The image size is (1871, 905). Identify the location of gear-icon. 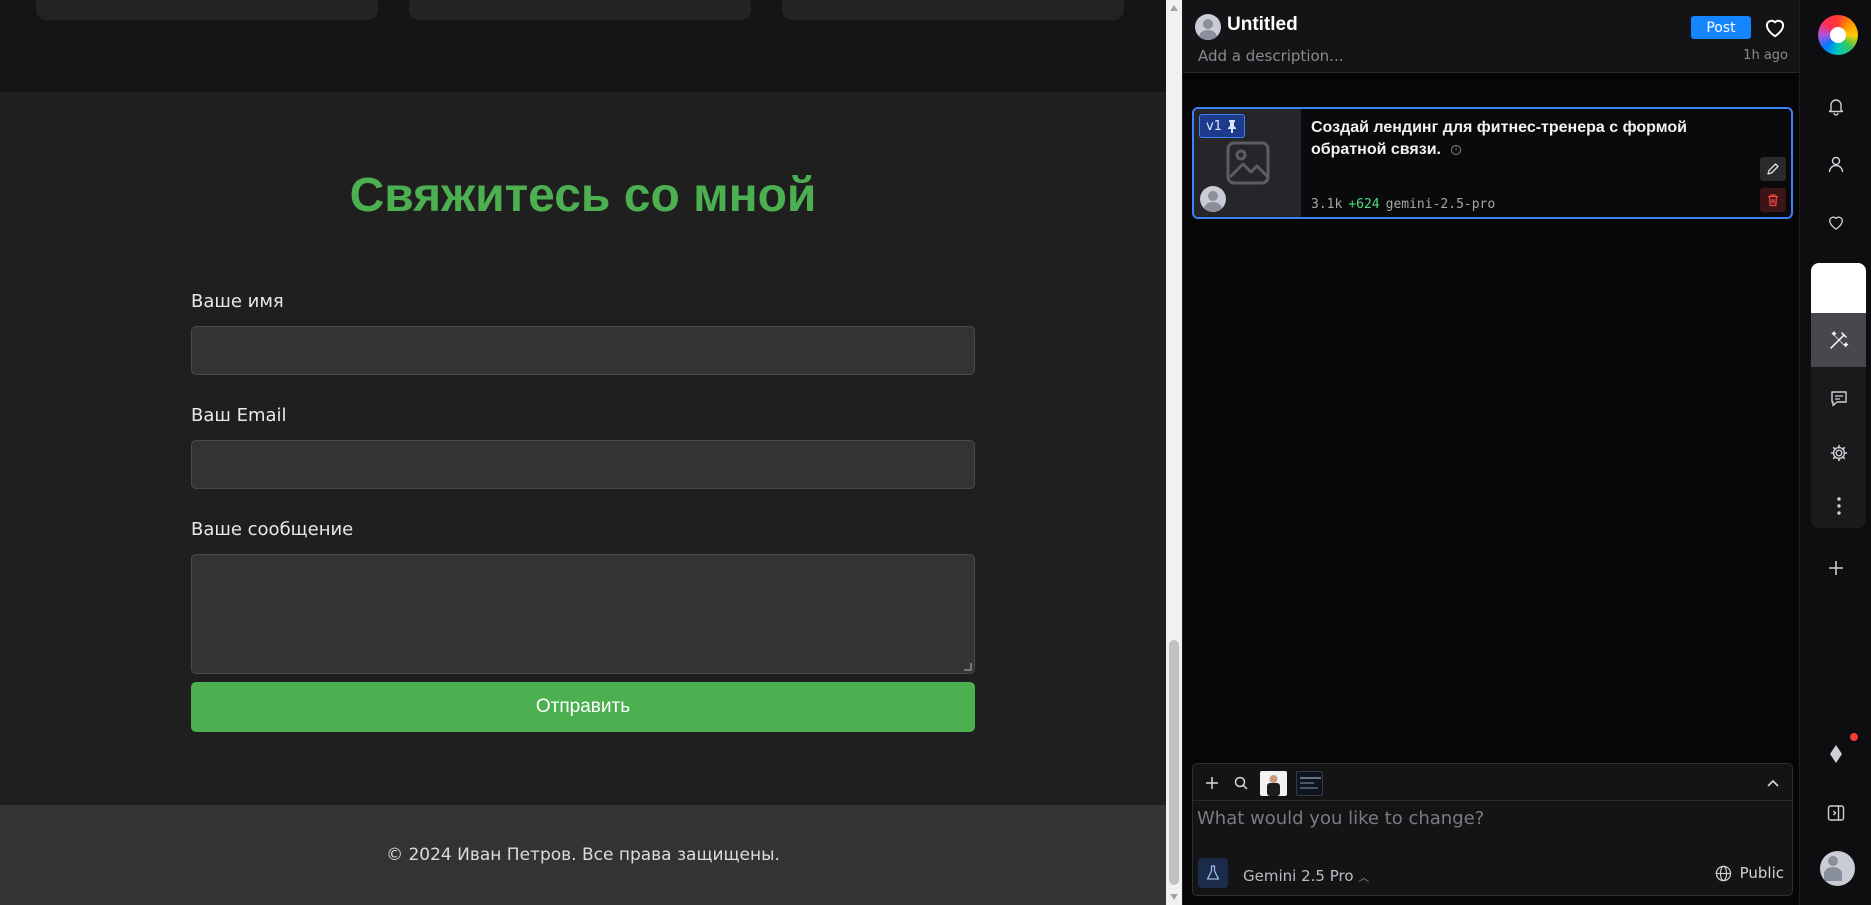
(1838, 453).